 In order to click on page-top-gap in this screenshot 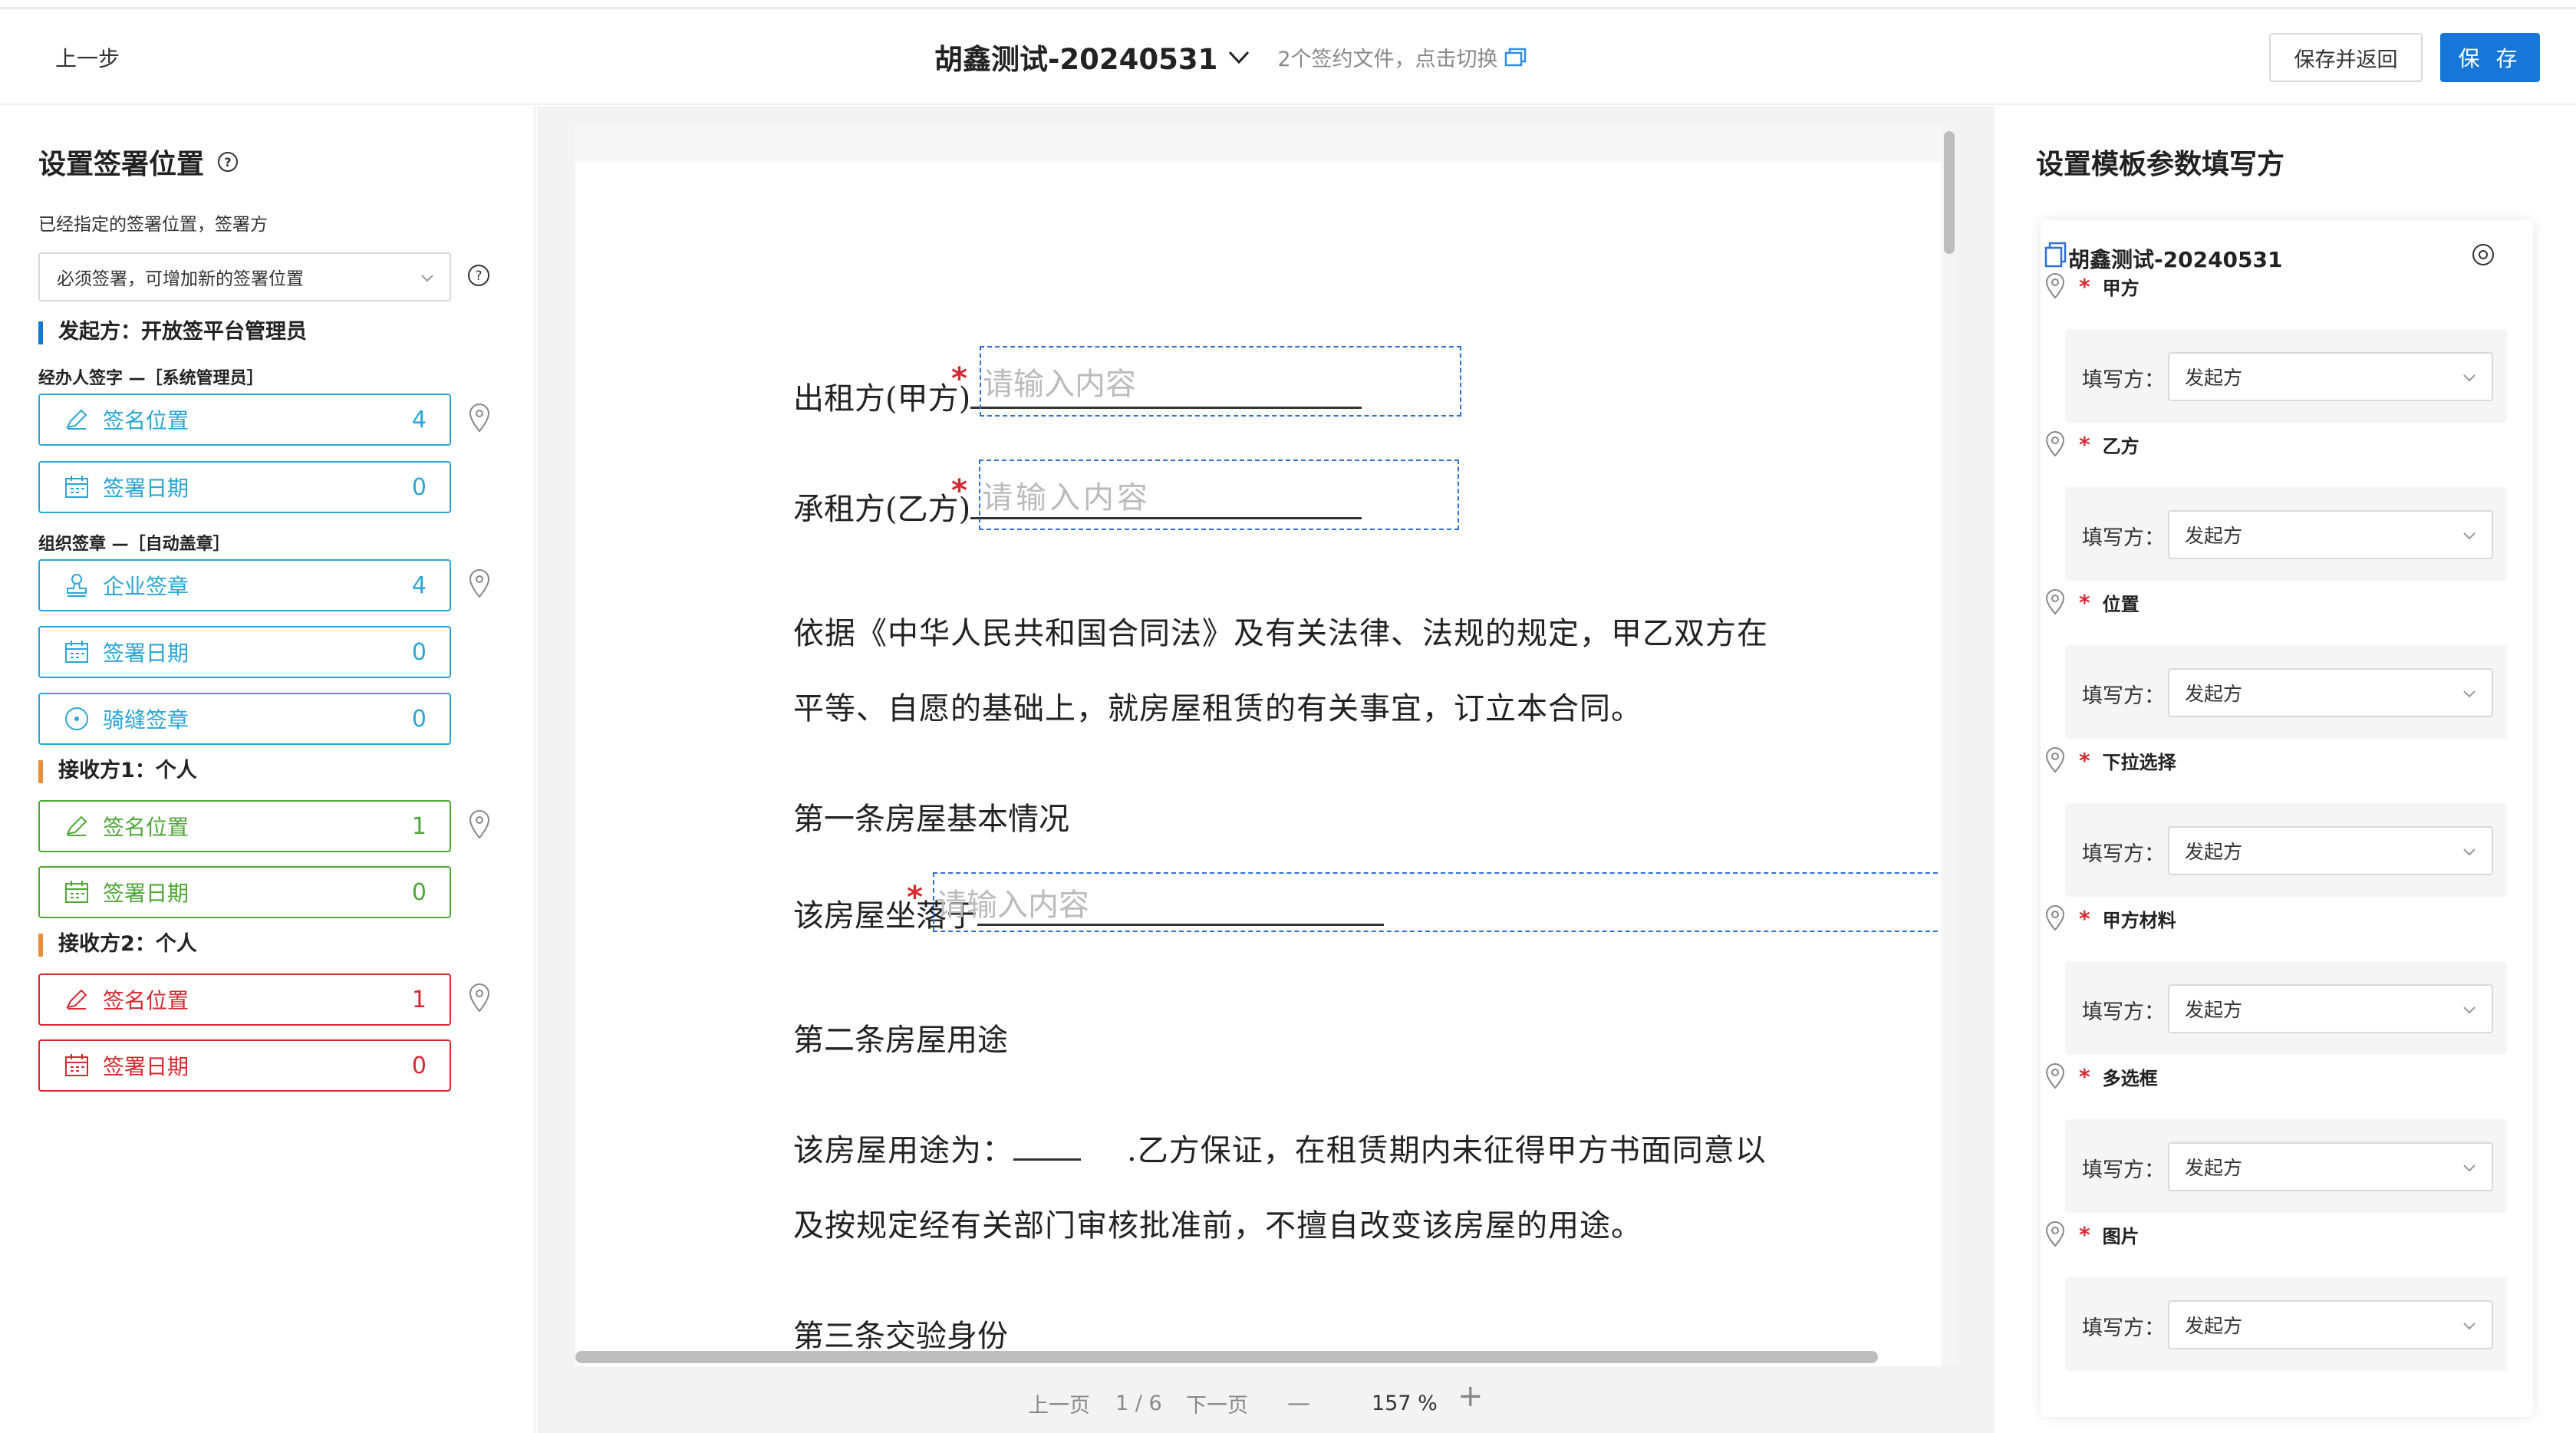, I will do `click(1265, 143)`.